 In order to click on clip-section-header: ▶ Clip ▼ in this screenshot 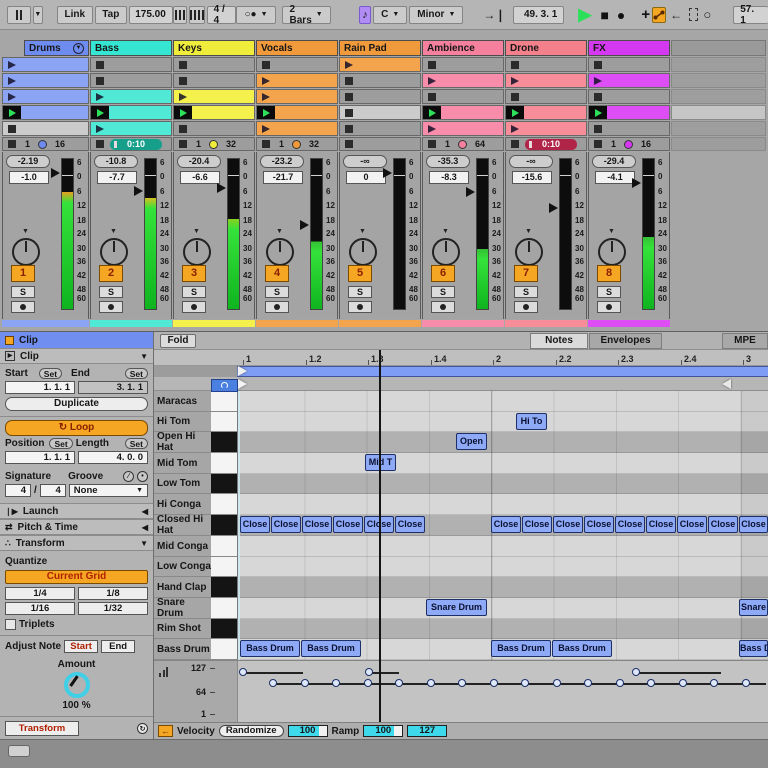, I will do `click(76, 356)`.